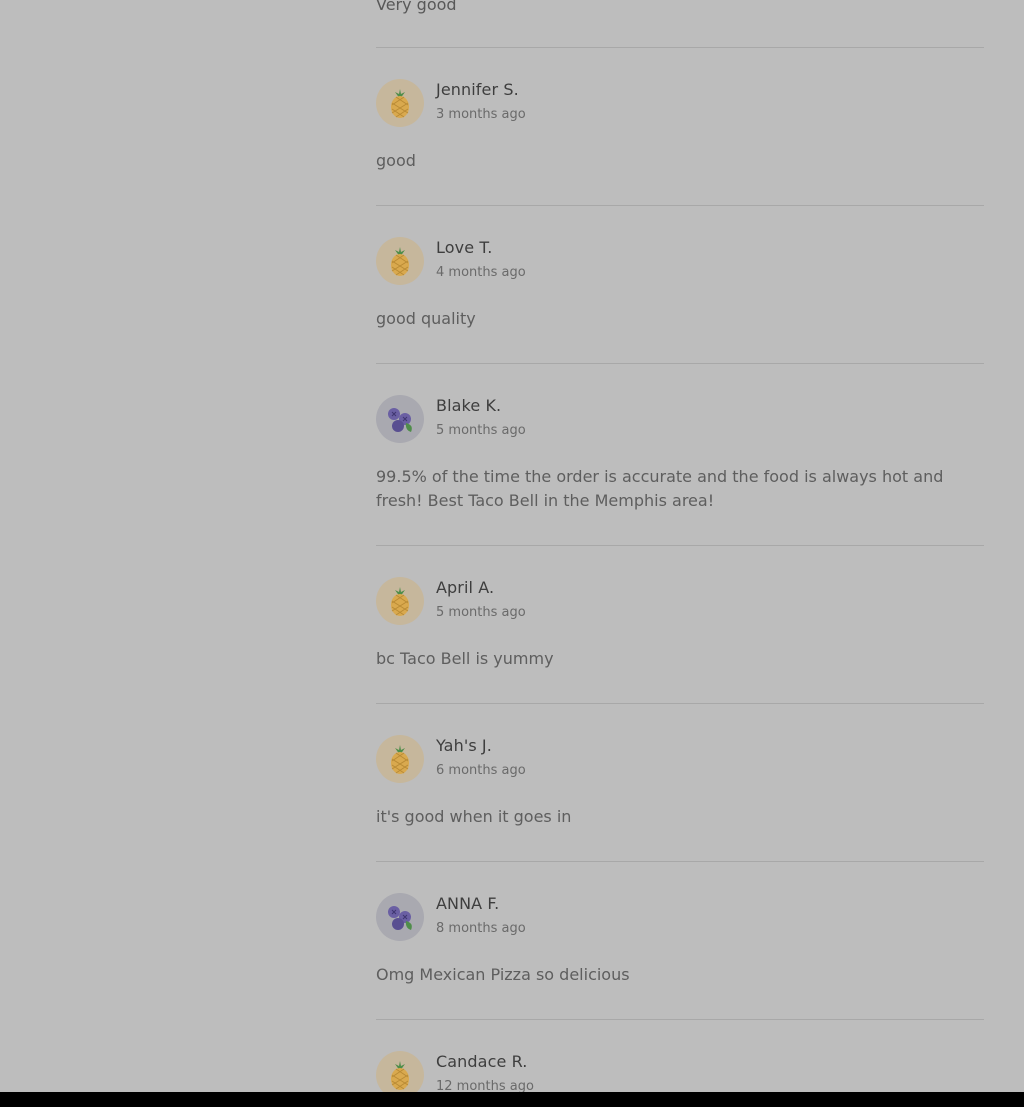  I want to click on review-comment: good, so click(396, 160).